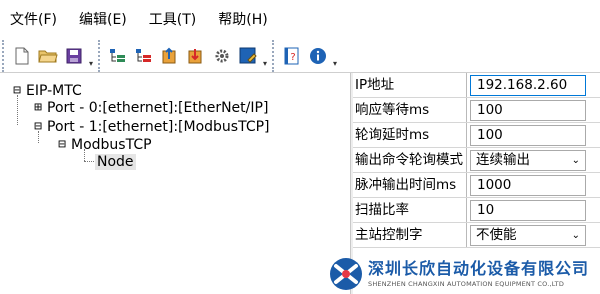 This screenshot has width=600, height=294. What do you see at coordinates (62, 145) in the screenshot?
I see `collapse-icon: ⊟` at bounding box center [62, 145].